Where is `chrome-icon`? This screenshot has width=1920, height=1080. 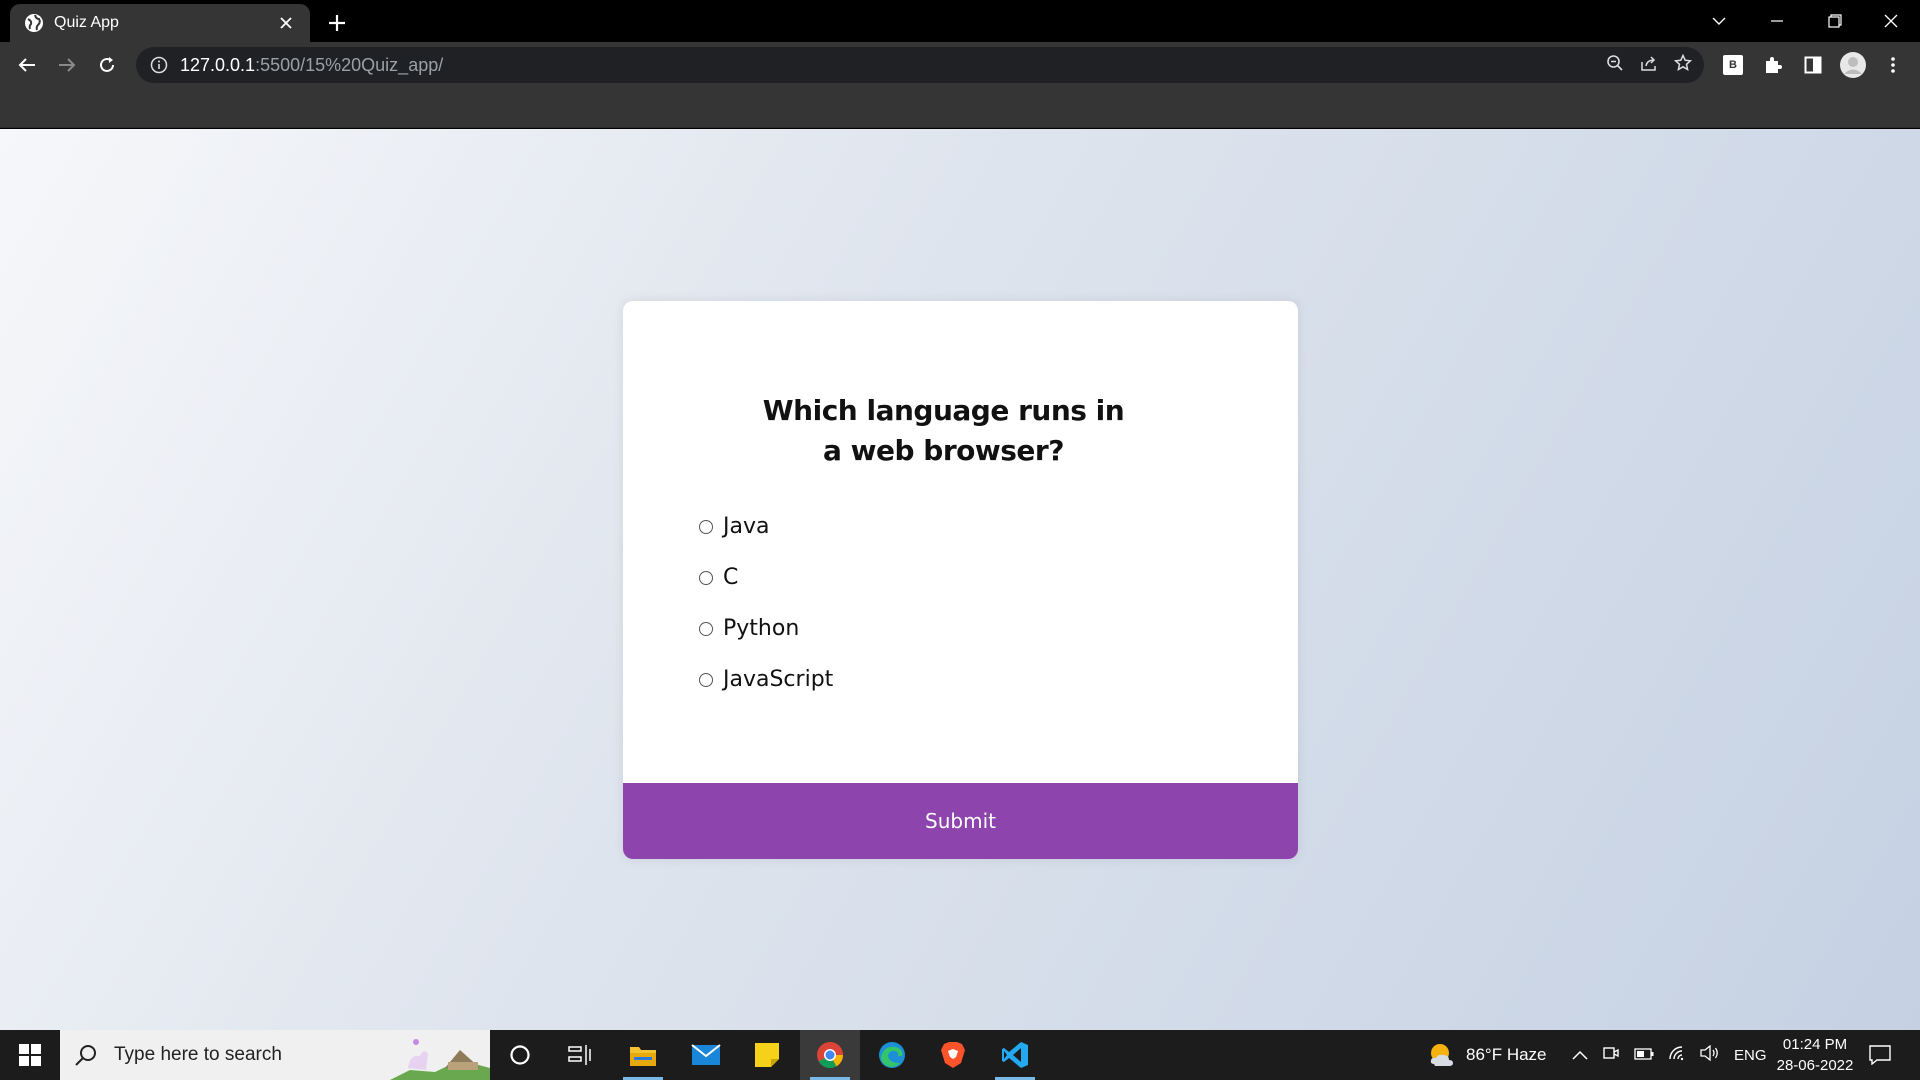 chrome-icon is located at coordinates (830, 1055).